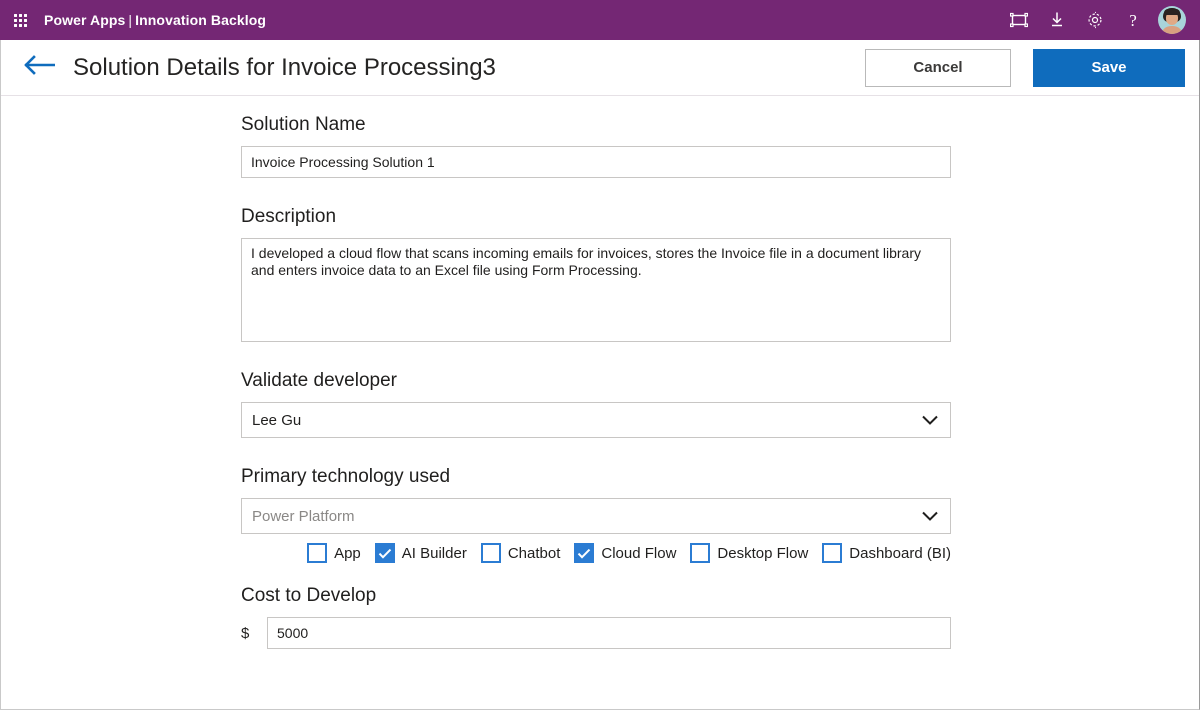 Image resolution: width=1200 pixels, height=710 pixels. I want to click on validate-developer-label: Validate developer, so click(319, 380).